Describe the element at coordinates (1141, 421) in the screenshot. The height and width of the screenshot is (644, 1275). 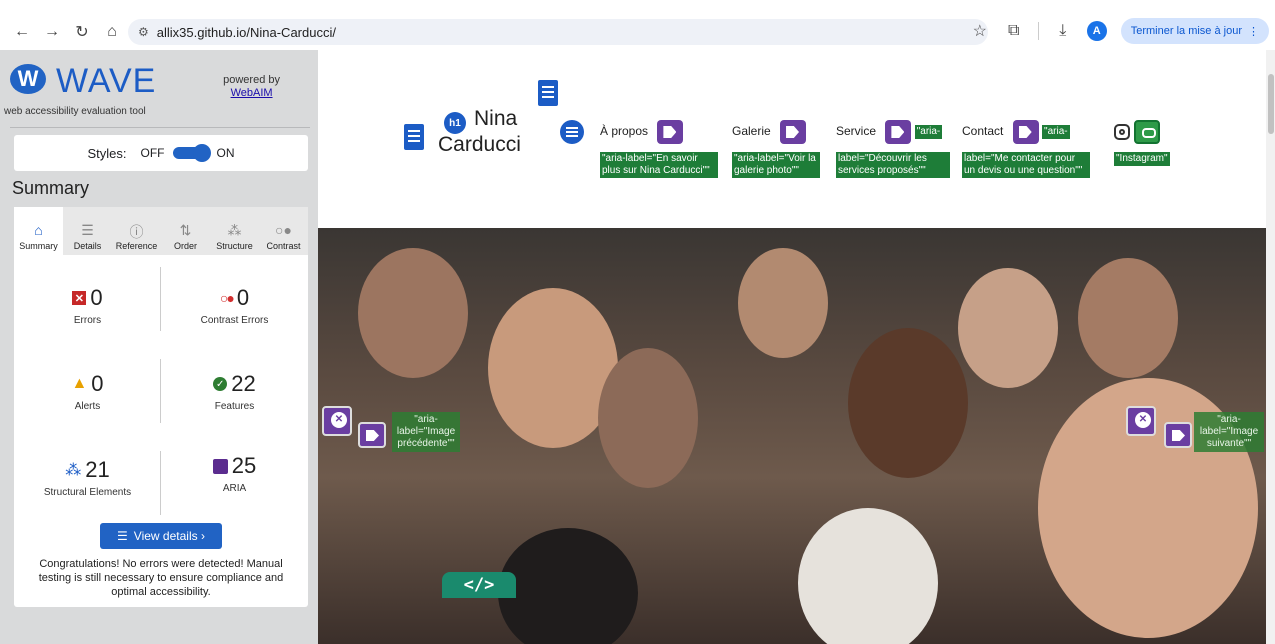
I see `next-control-icon` at that location.